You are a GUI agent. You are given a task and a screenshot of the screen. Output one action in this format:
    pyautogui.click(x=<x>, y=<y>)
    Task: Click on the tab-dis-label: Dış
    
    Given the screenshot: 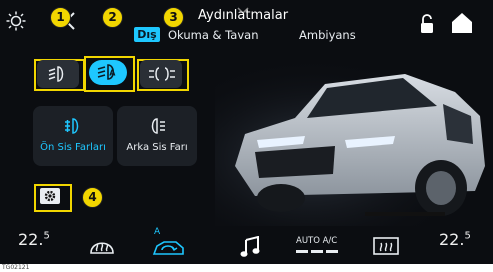 What is the action you would take?
    pyautogui.click(x=147, y=34)
    